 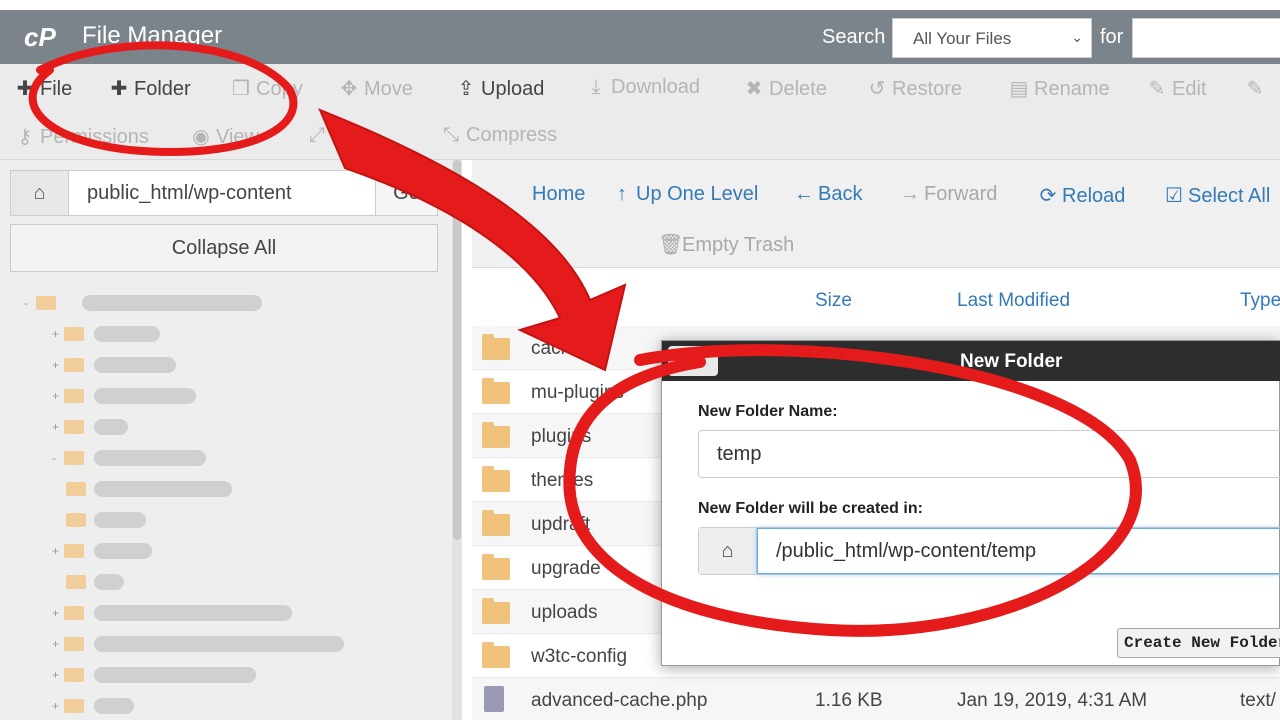 What do you see at coordinates (500, 88) in the screenshot?
I see `upload-button: ⇪ Upload` at bounding box center [500, 88].